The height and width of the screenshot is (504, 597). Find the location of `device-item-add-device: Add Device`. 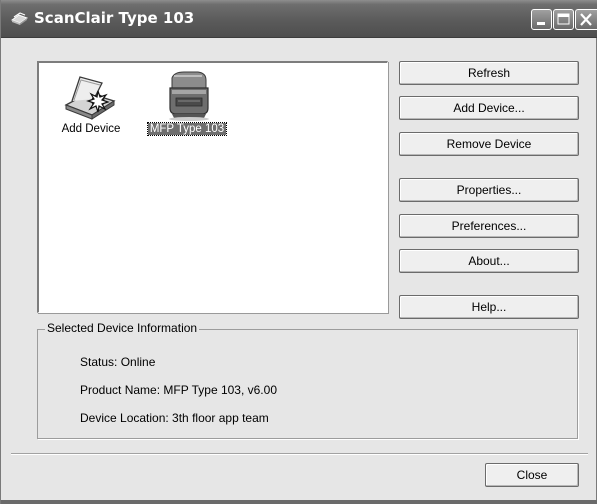

device-item-add-device: Add Device is located at coordinates (91, 103).